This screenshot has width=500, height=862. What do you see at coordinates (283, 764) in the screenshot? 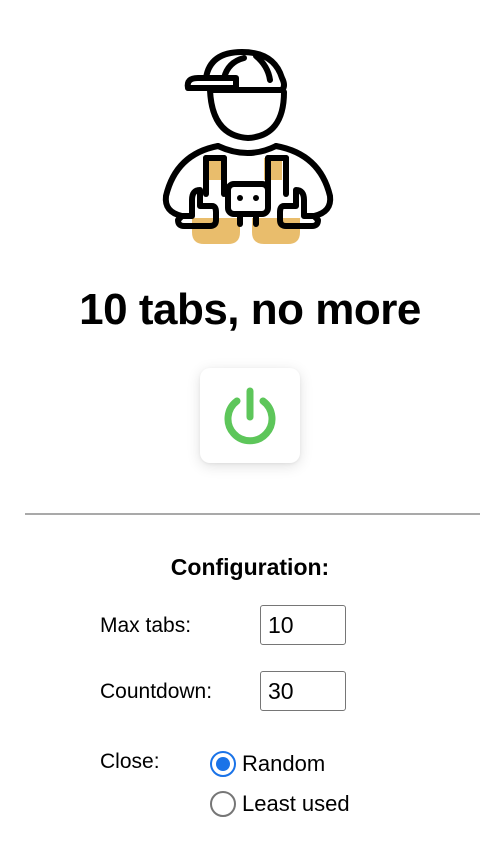
I see `close-random-label: Random` at bounding box center [283, 764].